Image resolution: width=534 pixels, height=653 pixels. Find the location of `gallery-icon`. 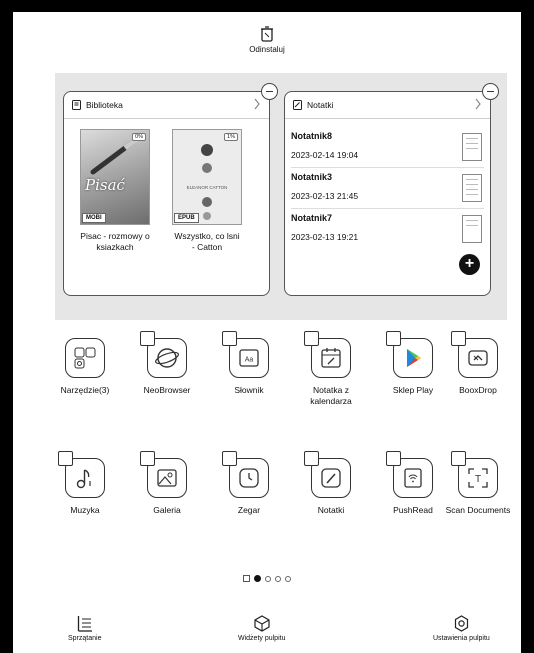

gallery-icon is located at coordinates (163, 474).